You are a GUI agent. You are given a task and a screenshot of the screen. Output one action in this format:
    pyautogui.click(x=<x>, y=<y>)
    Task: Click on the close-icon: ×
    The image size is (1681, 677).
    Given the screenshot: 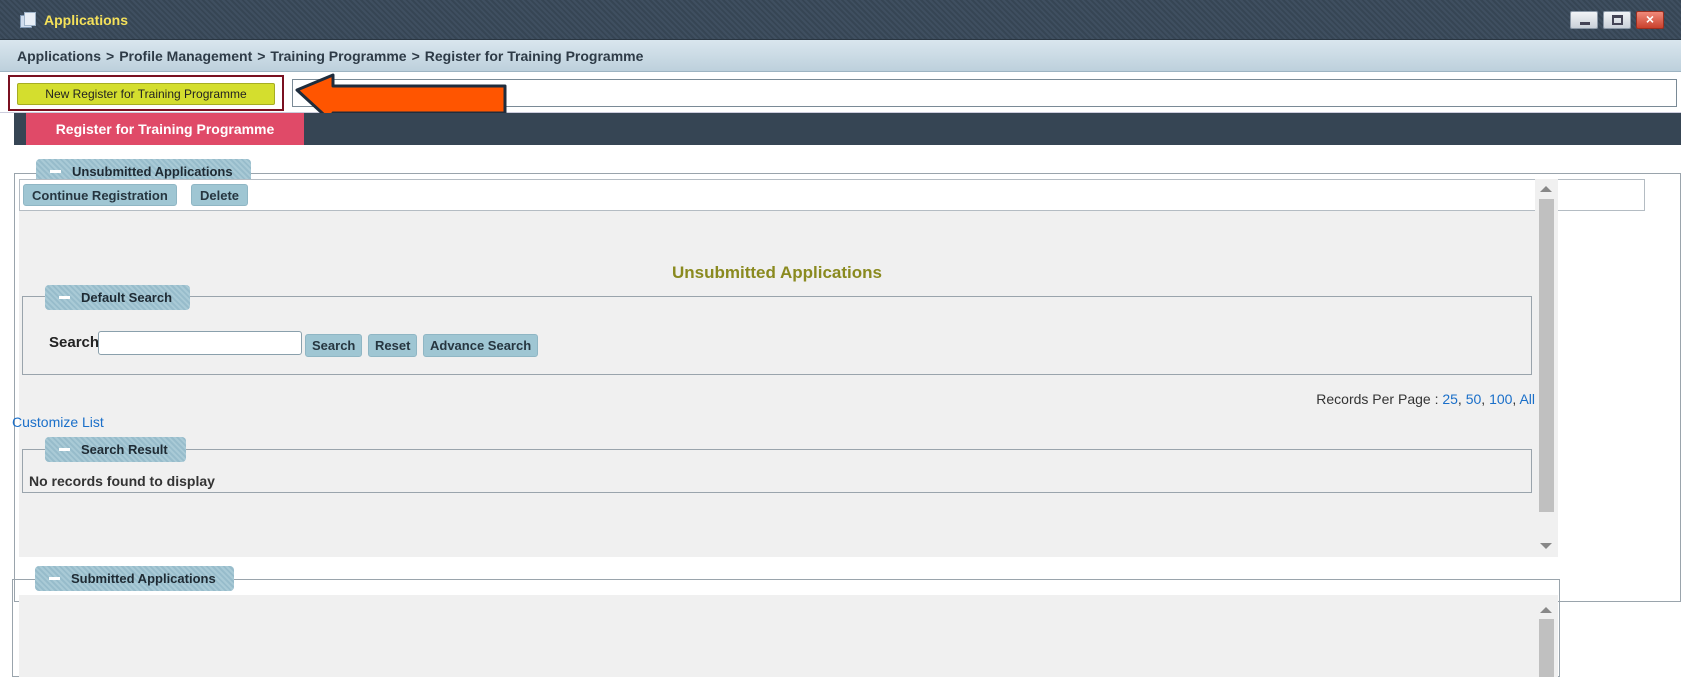 What is the action you would take?
    pyautogui.click(x=1650, y=19)
    